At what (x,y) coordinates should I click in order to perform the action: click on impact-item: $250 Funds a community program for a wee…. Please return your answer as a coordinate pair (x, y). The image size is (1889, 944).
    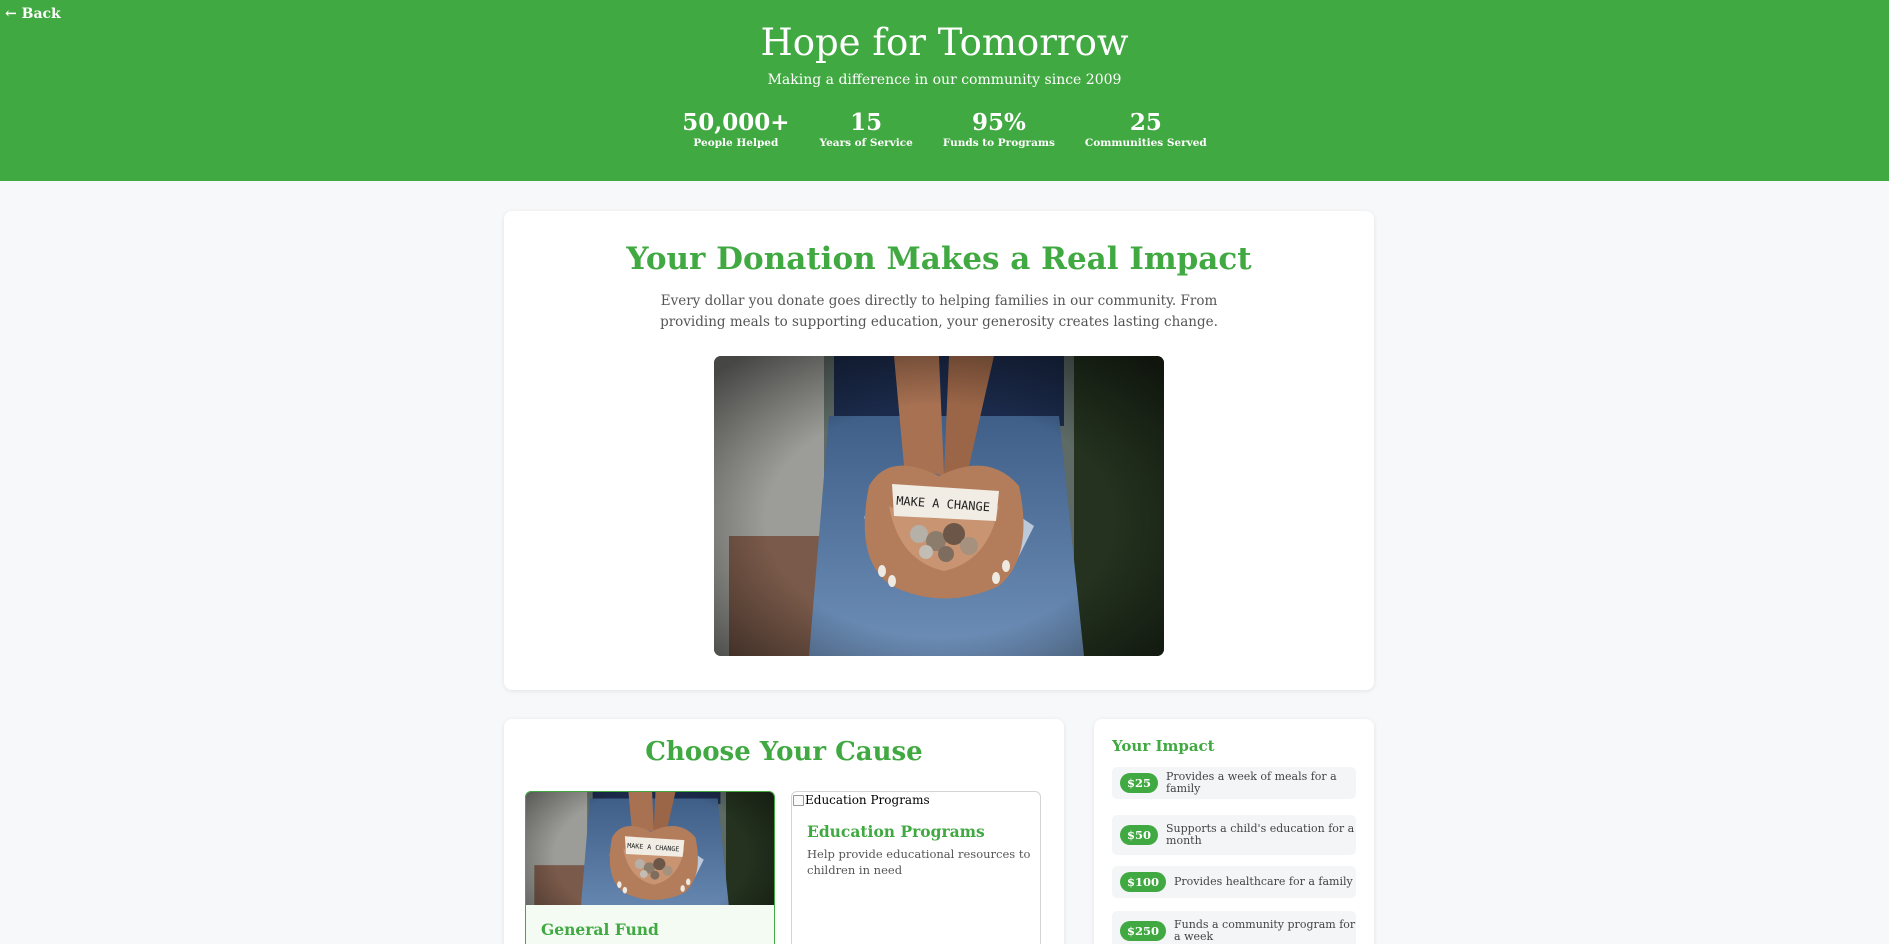
    Looking at the image, I should click on (1234, 927).